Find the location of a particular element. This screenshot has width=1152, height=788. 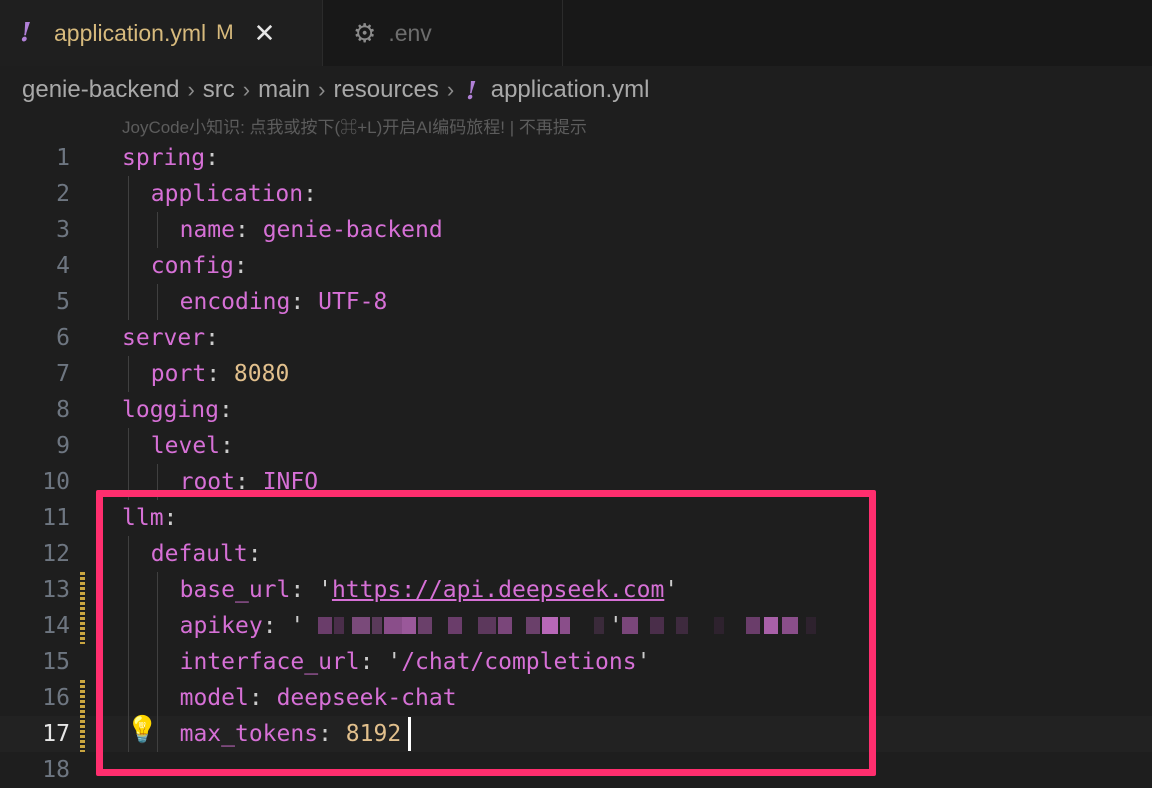

text-cursor is located at coordinates (409, 734).